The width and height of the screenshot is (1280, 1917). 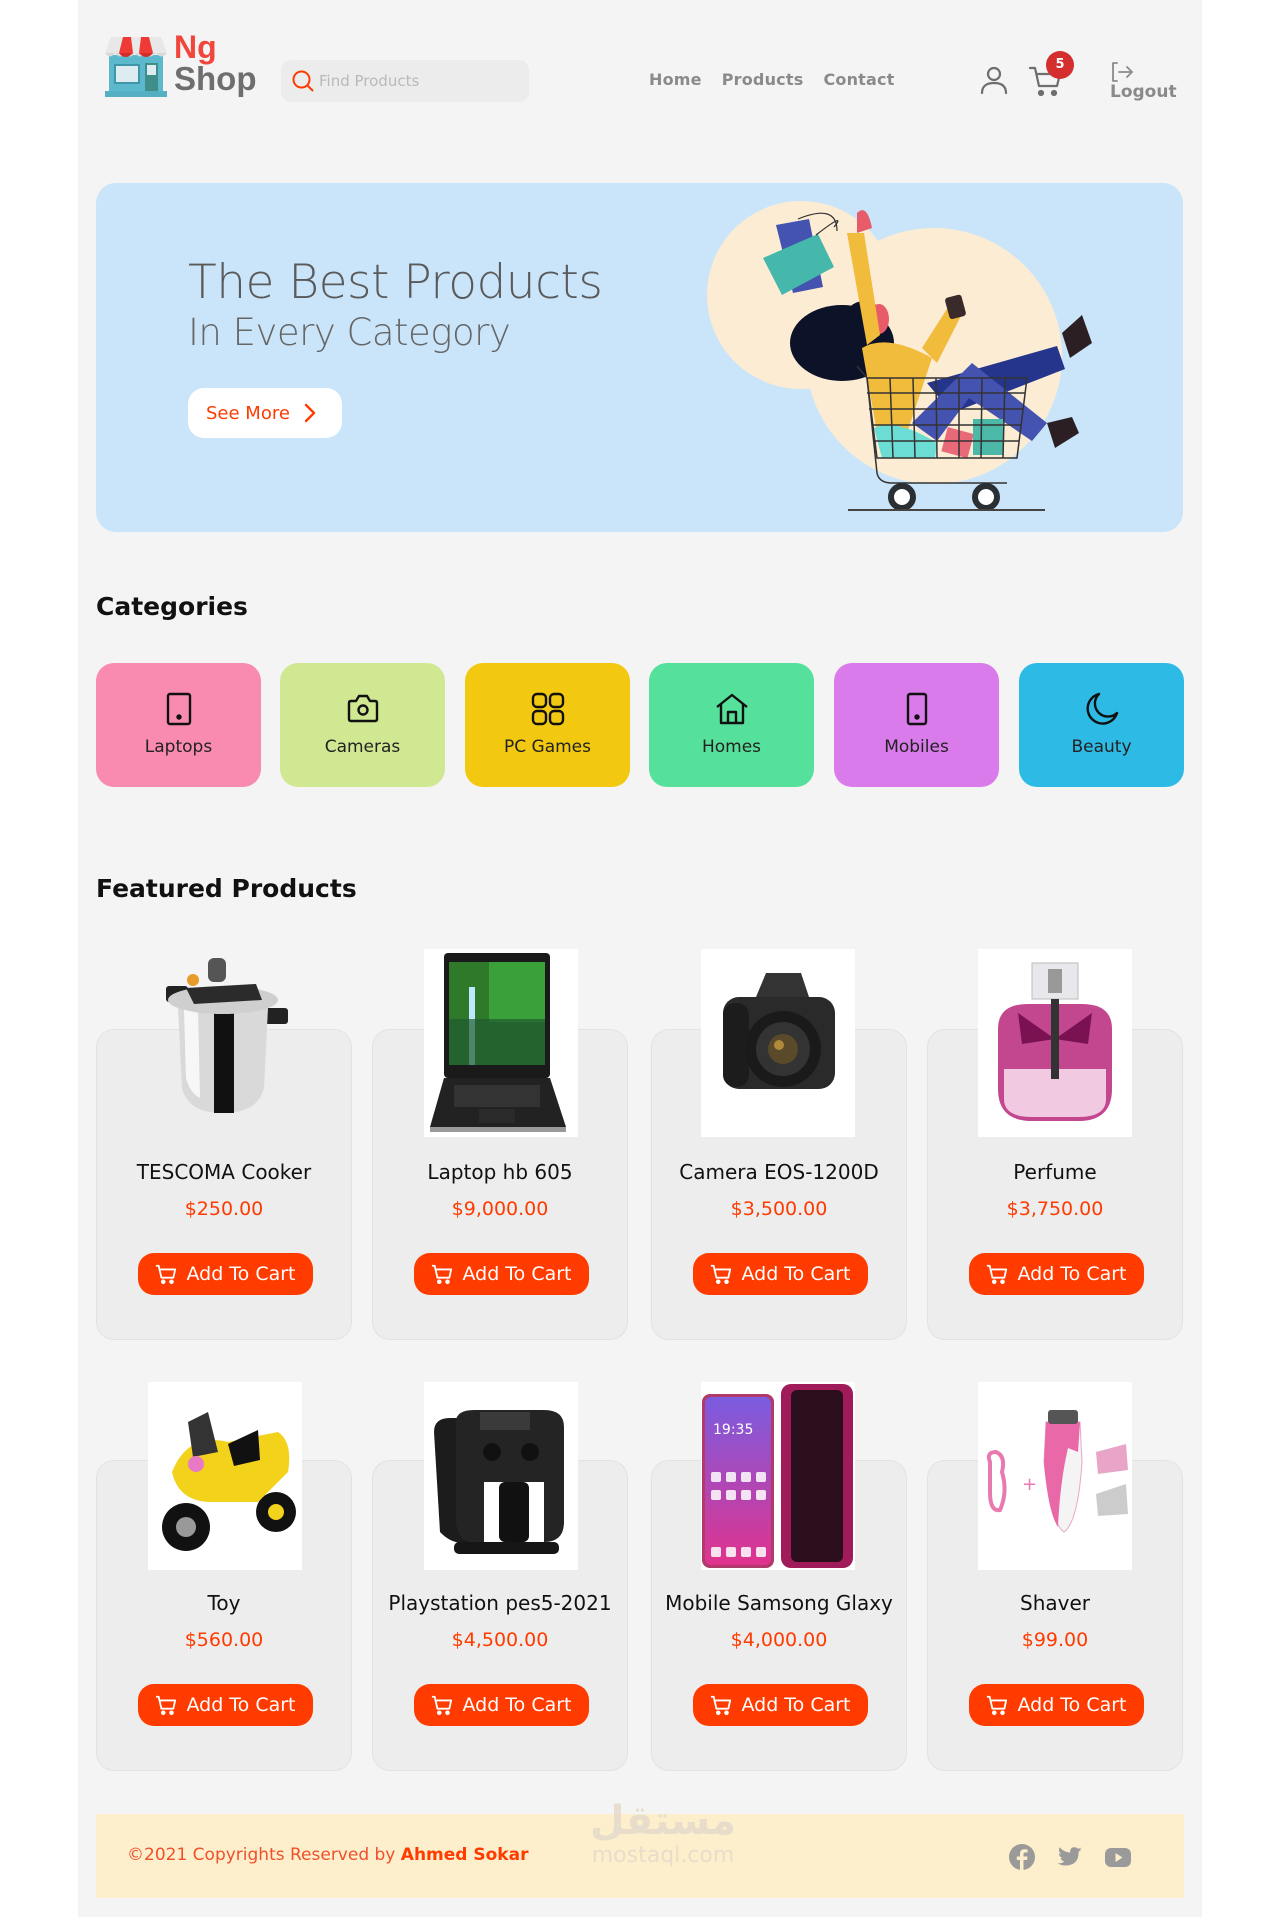 I want to click on category-label: Beauty, so click(x=1101, y=747).